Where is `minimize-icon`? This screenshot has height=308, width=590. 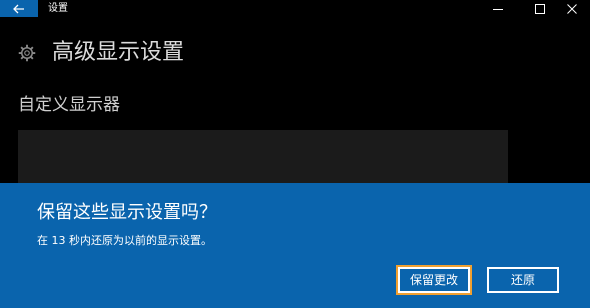 minimize-icon is located at coordinates (498, 9).